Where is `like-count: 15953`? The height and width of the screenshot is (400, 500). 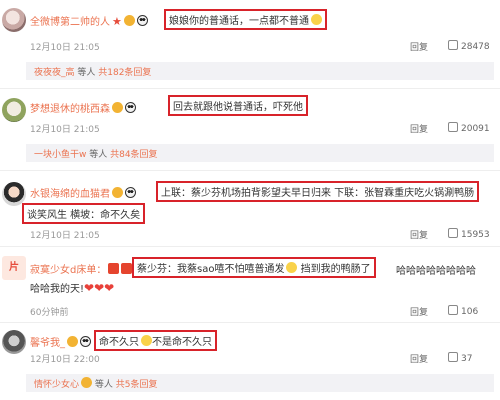 like-count: 15953 is located at coordinates (475, 235).